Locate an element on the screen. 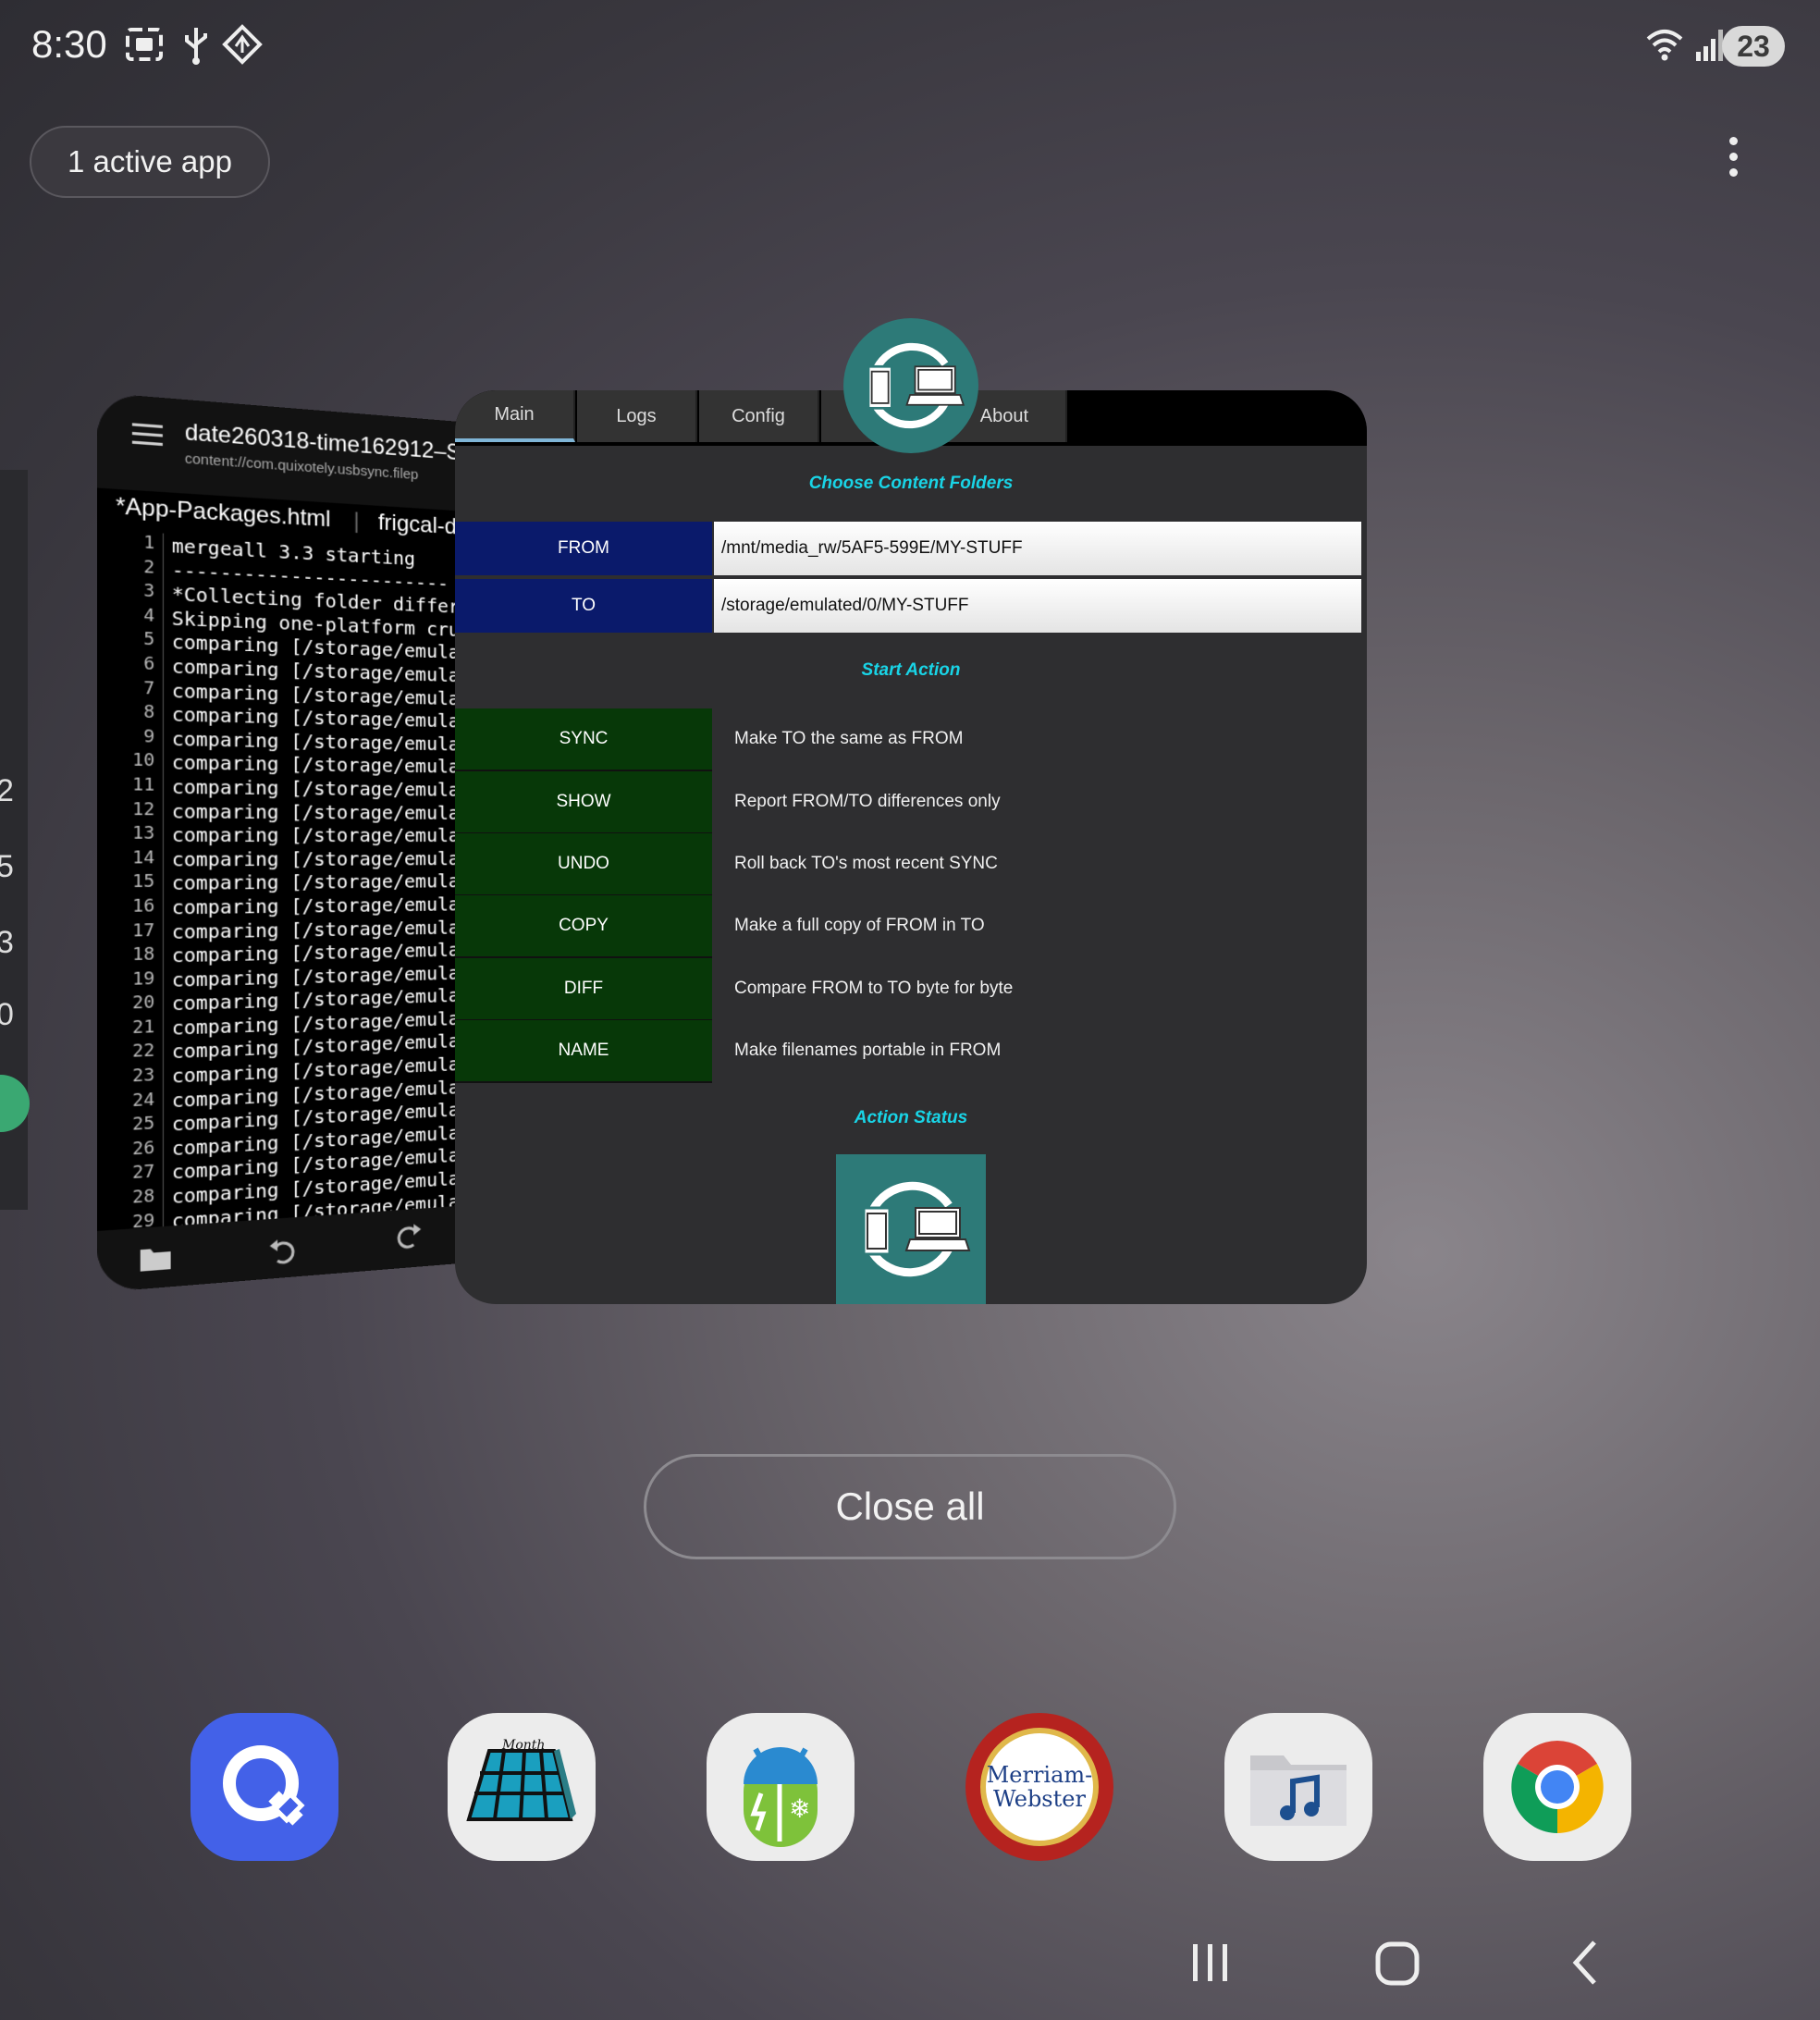 Image resolution: width=1820 pixels, height=2020 pixels. line-number: 16 is located at coordinates (130, 908).